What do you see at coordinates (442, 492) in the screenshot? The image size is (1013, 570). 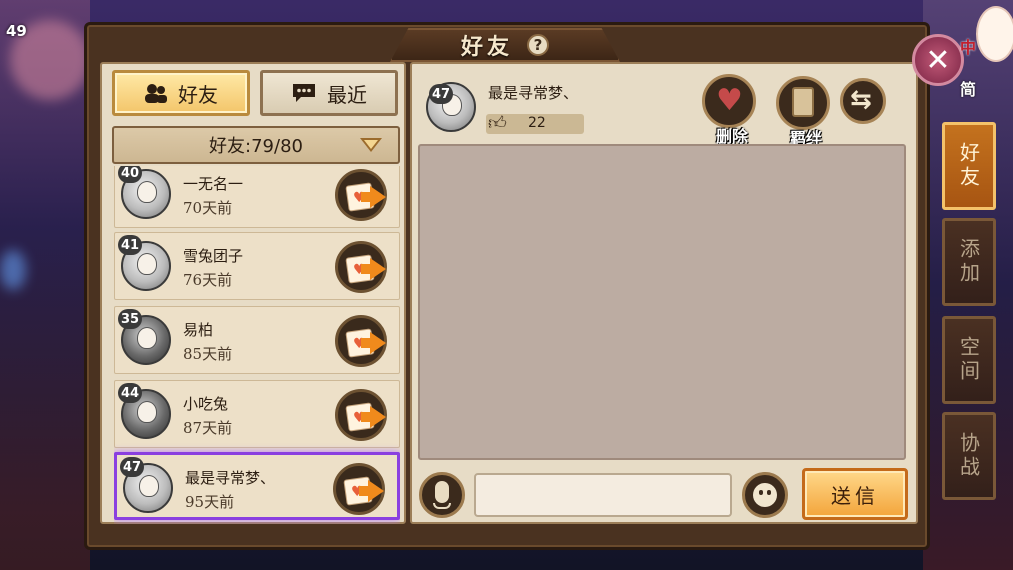 I see `microphone-icon` at bounding box center [442, 492].